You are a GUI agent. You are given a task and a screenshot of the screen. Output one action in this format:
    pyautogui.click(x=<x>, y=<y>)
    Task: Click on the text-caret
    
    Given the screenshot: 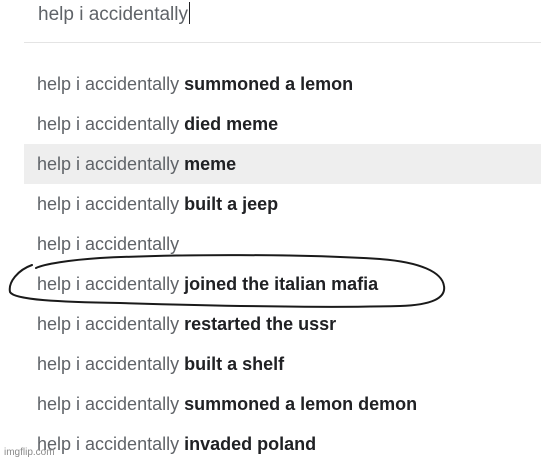 What is the action you would take?
    pyautogui.click(x=189, y=13)
    